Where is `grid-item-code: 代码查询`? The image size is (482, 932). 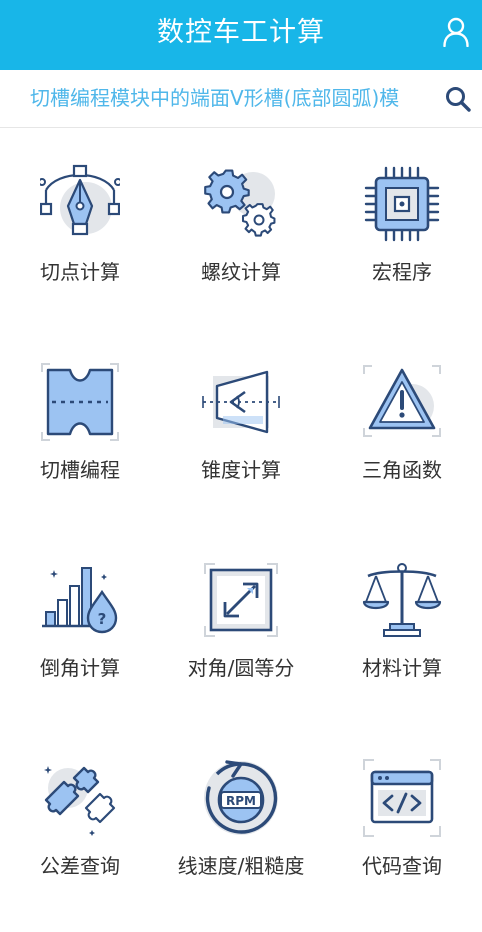 grid-item-code: 代码查询 is located at coordinates (402, 821).